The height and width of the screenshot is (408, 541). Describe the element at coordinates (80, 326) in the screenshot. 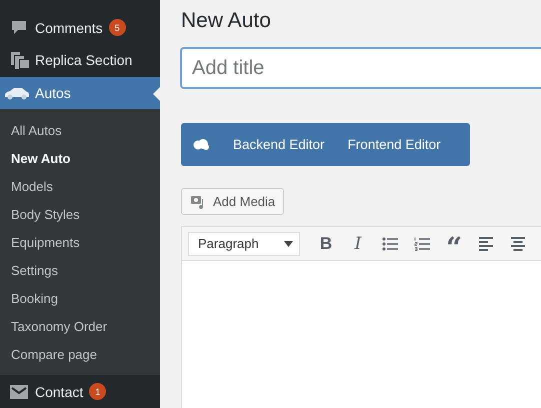

I see `submenu-item: Taxonomy Order` at that location.